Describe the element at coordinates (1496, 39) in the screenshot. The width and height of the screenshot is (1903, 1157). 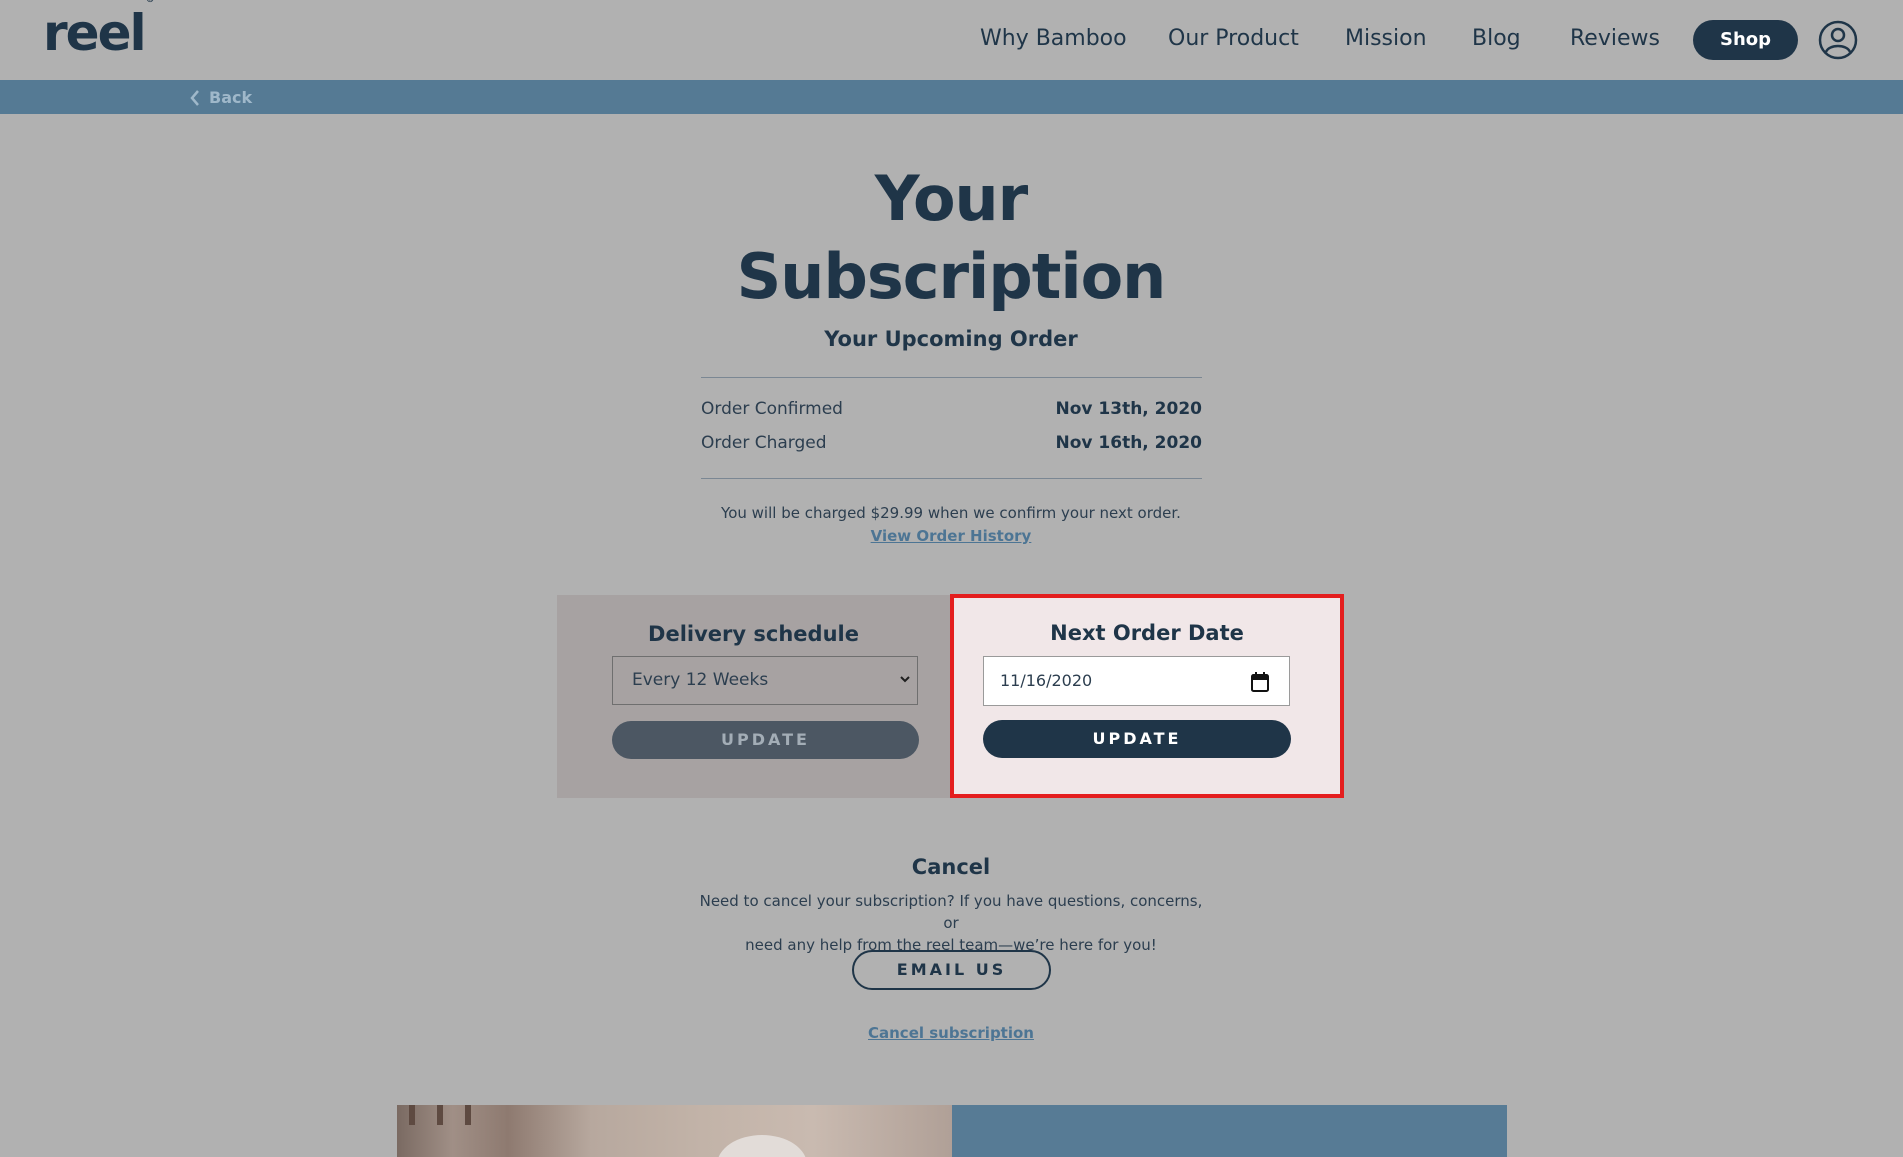
I see `nav-blog: Blog` at that location.